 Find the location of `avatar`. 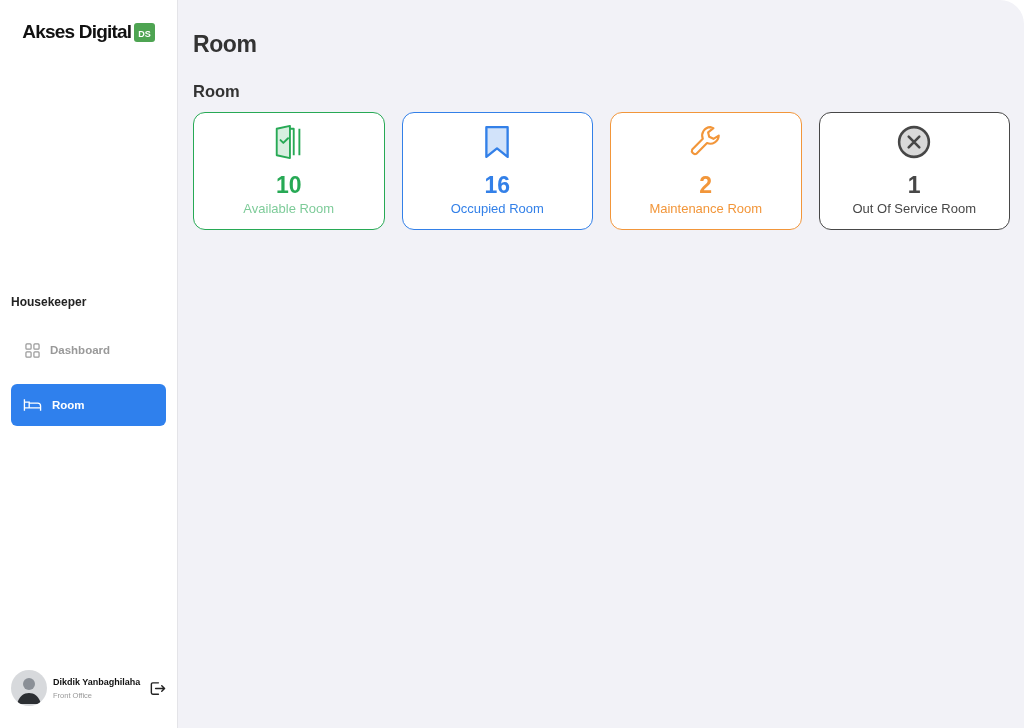

avatar is located at coordinates (29, 688).